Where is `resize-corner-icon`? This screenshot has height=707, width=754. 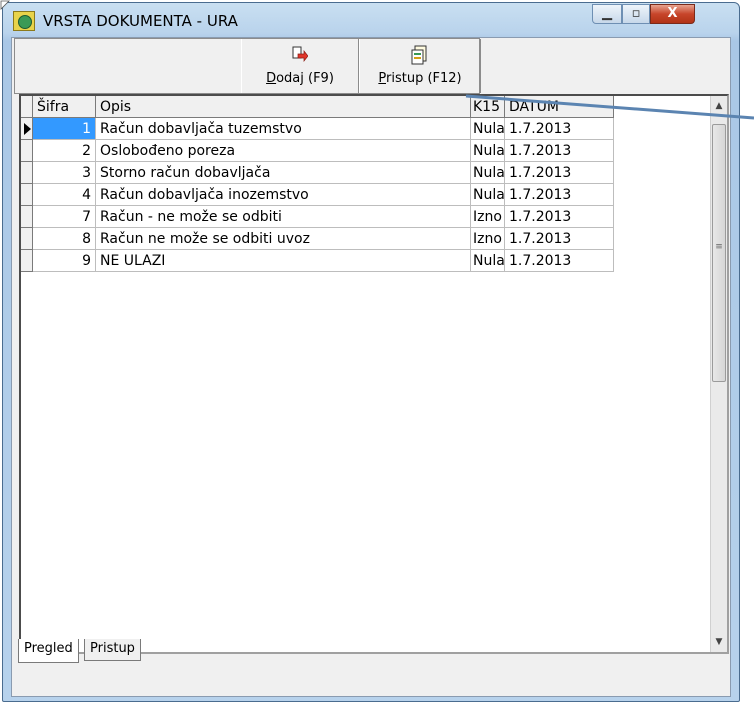 resize-corner-icon is located at coordinates (5, 5).